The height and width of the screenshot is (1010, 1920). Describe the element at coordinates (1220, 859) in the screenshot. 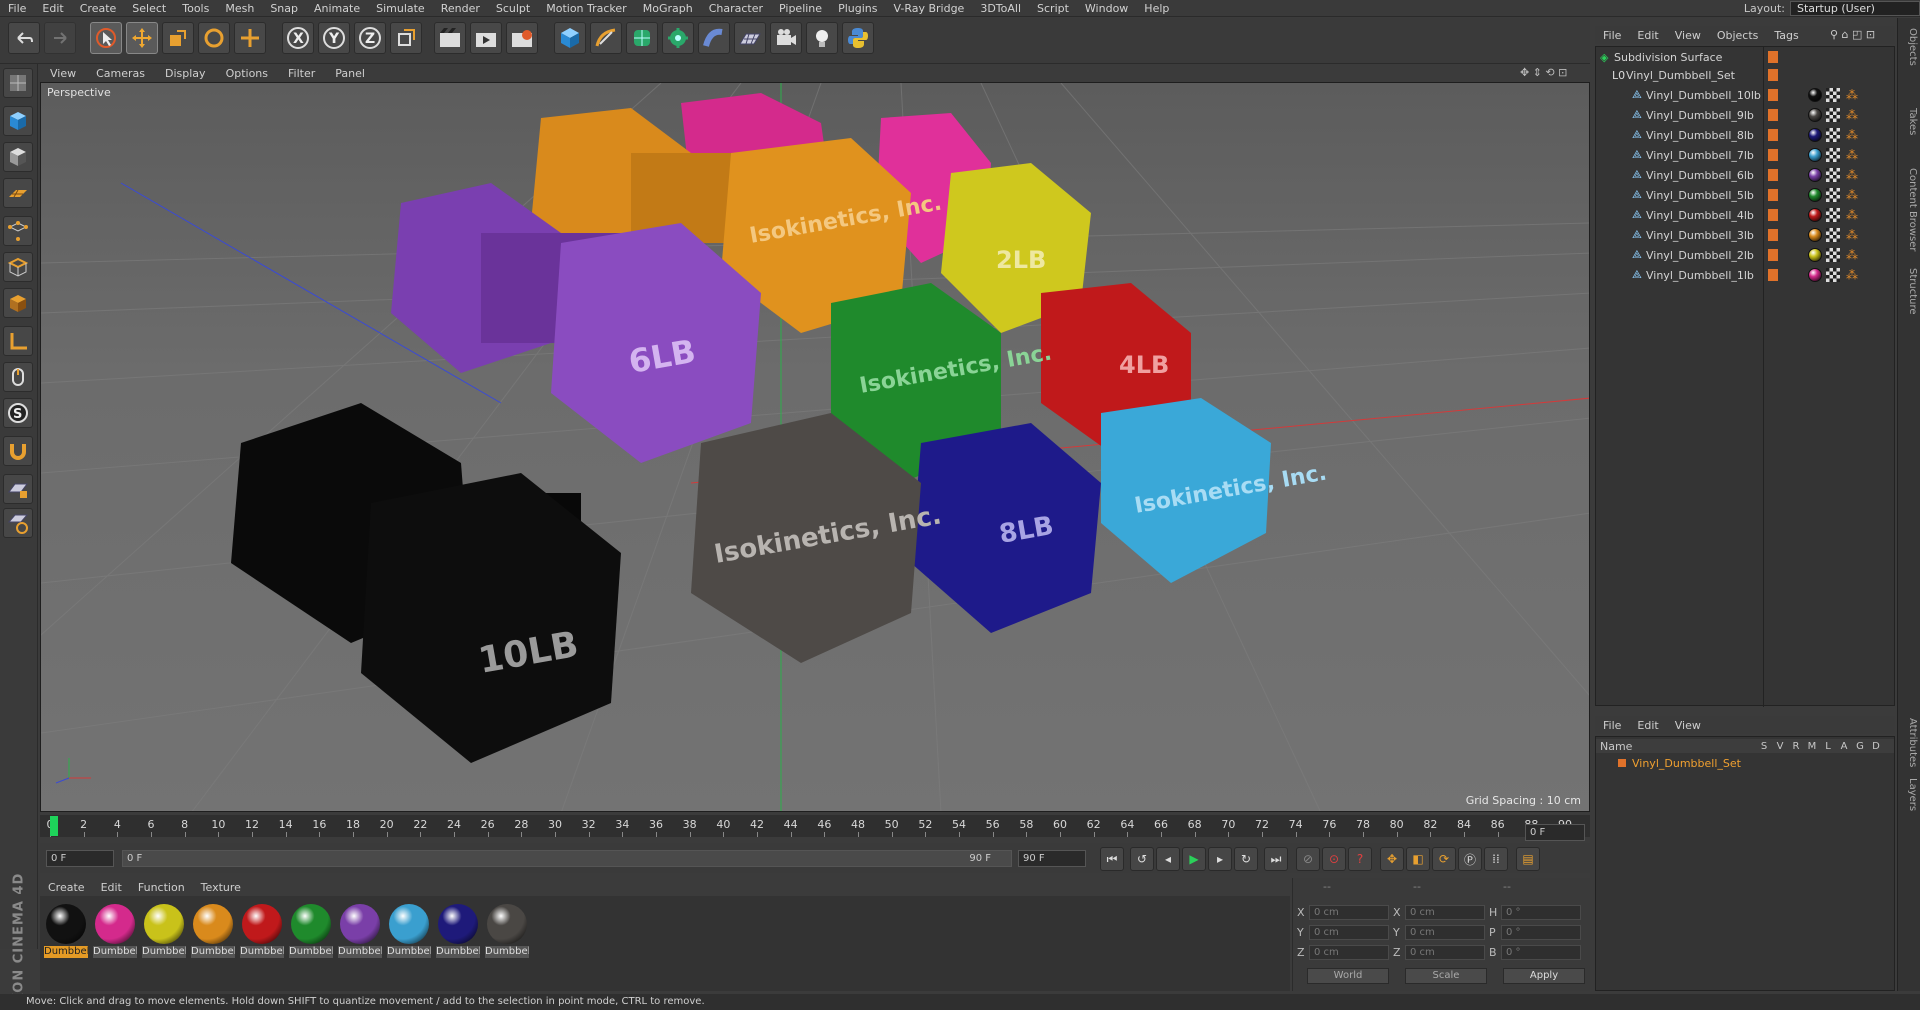

I see `next-frame-icon: ▸` at that location.